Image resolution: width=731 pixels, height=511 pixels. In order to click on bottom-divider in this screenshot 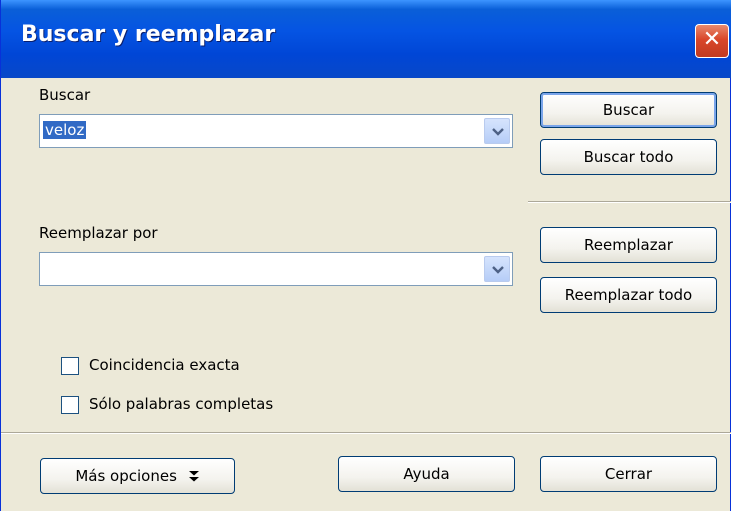, I will do `click(366, 433)`.